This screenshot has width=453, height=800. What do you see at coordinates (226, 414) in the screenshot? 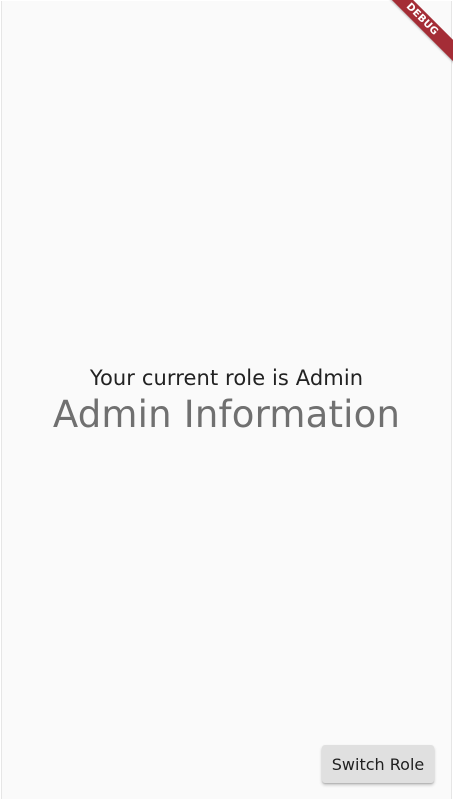
I see `admin-information-title: Admin Information` at bounding box center [226, 414].